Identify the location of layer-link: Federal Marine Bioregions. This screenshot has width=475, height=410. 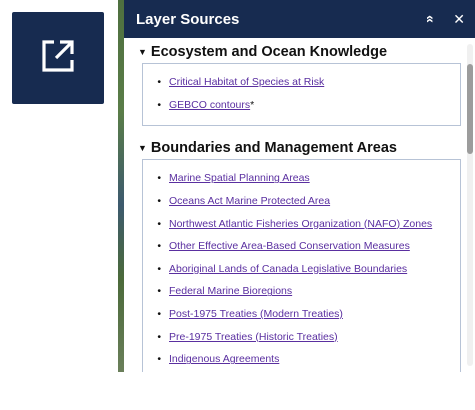
(230, 291).